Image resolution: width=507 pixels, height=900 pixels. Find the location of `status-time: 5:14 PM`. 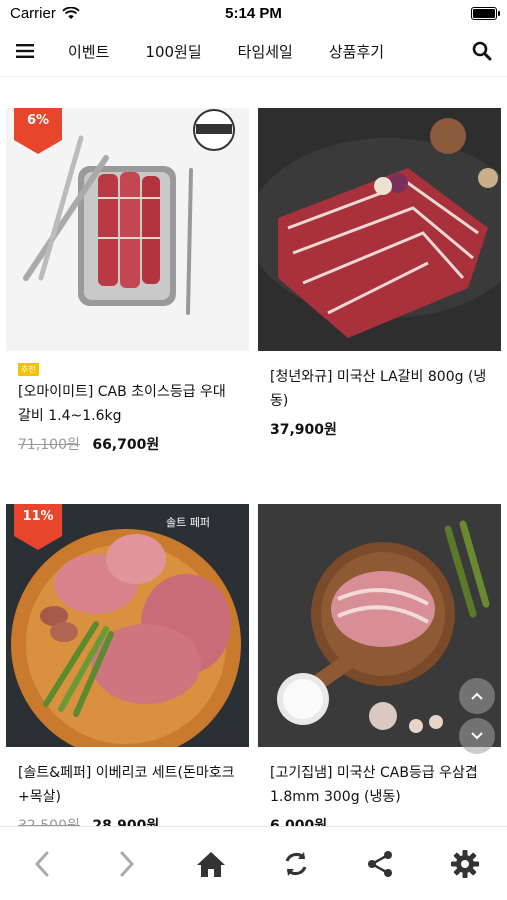

status-time: 5:14 PM is located at coordinates (253, 13).